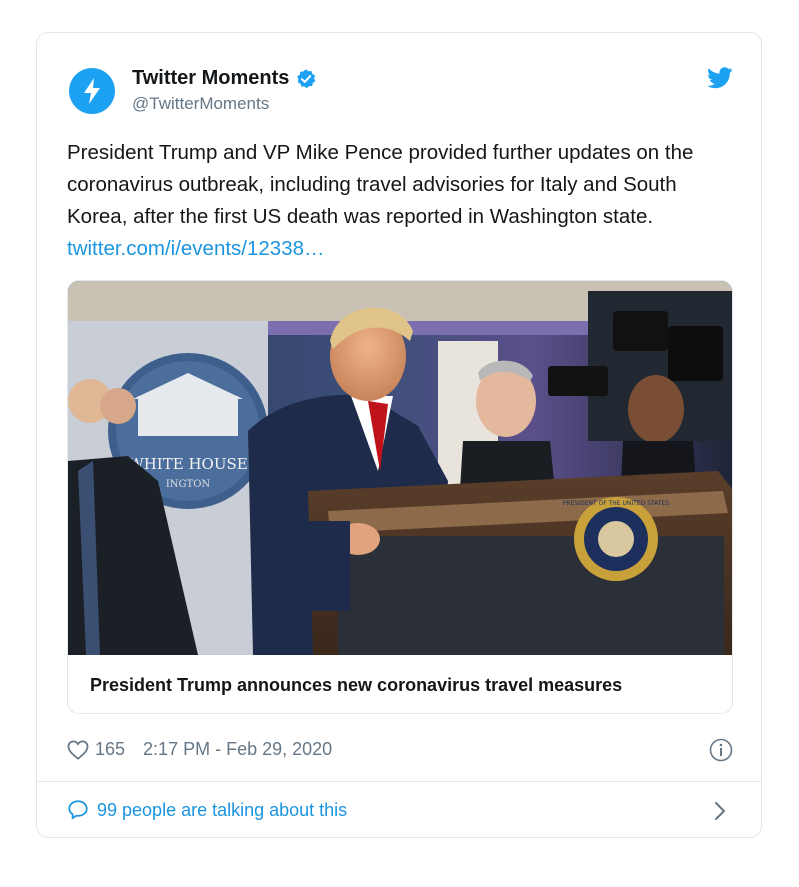 The width and height of the screenshot is (799, 887). I want to click on tweet-meta: 165 2:17 PM - Feb 29, 2020, so click(199, 749).